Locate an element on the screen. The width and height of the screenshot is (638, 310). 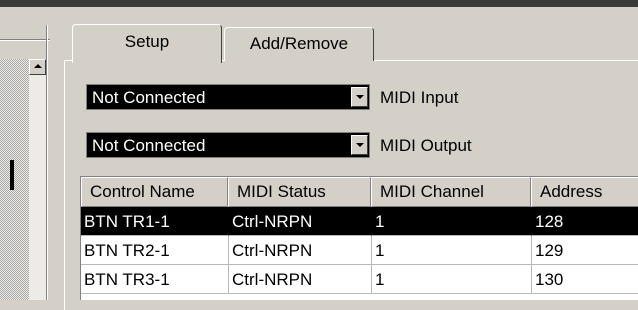
scroll-up-arrow-icon is located at coordinates (37, 67).